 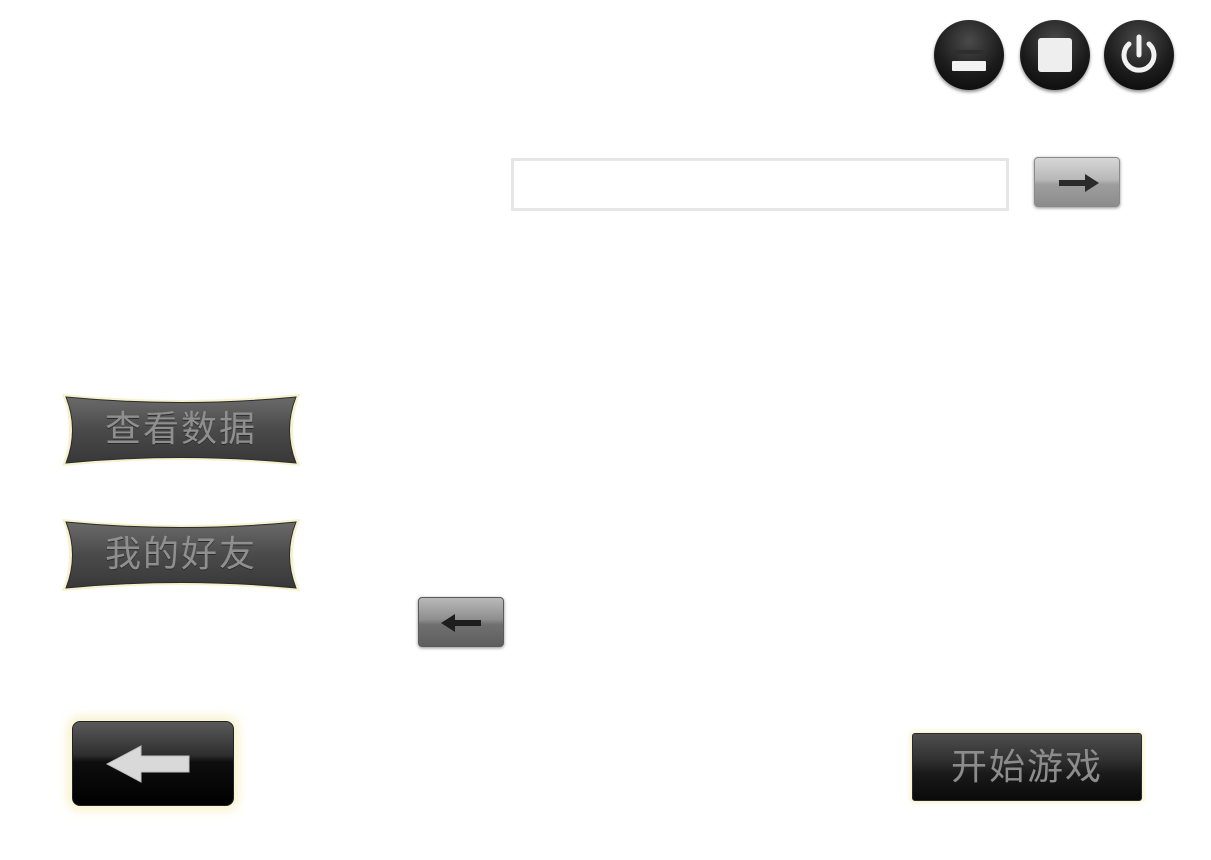 I want to click on power-button, so click(x=1139, y=55).